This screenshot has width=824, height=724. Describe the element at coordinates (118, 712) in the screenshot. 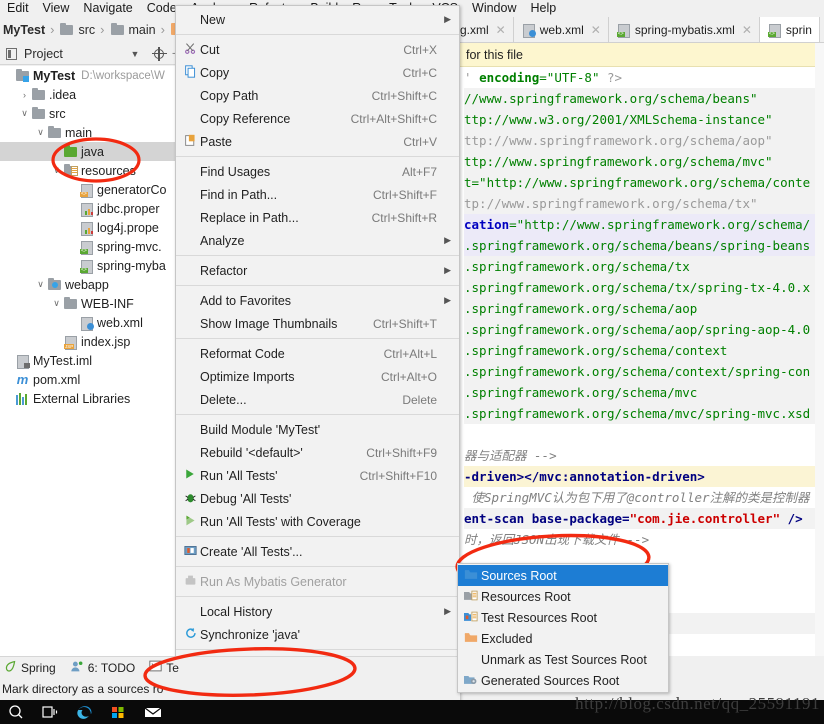

I see `store-icon` at that location.